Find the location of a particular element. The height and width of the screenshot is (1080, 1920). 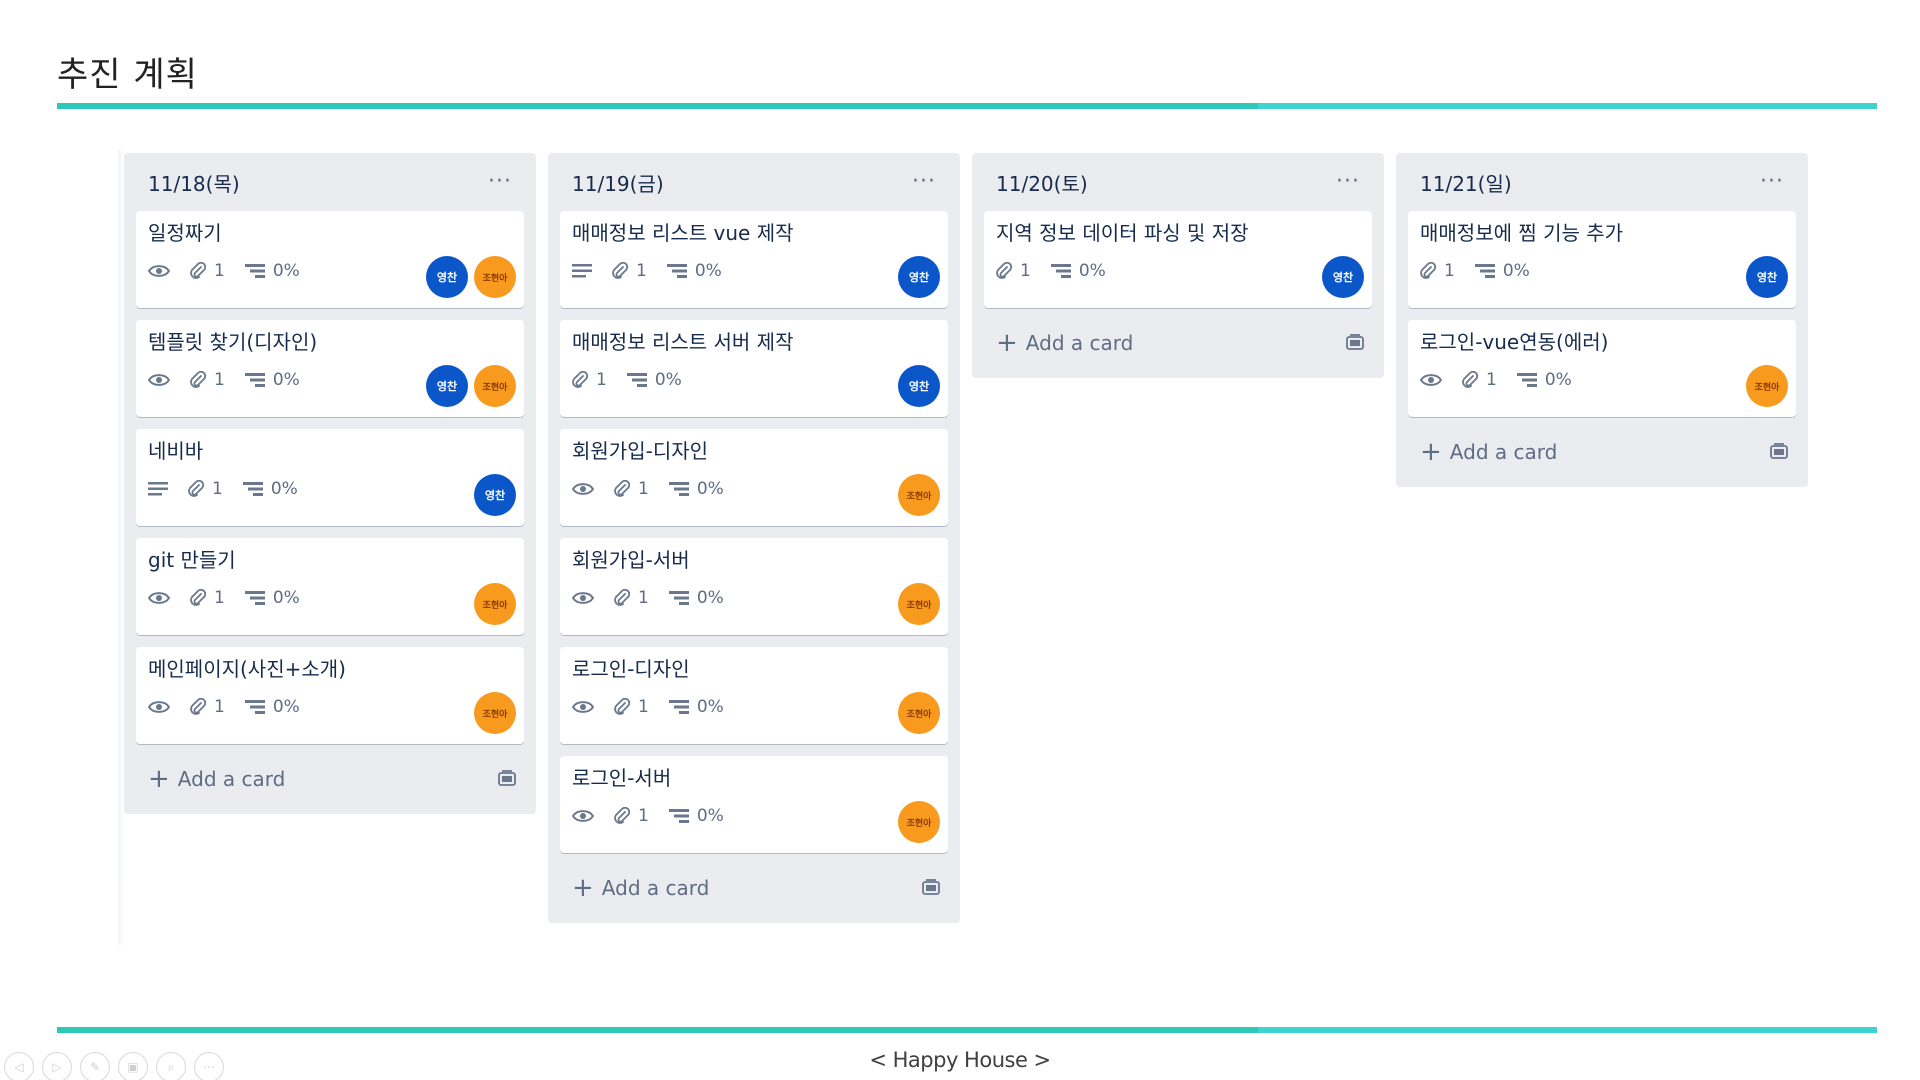

card-title: 회원가입-서버 is located at coordinates (631, 560).